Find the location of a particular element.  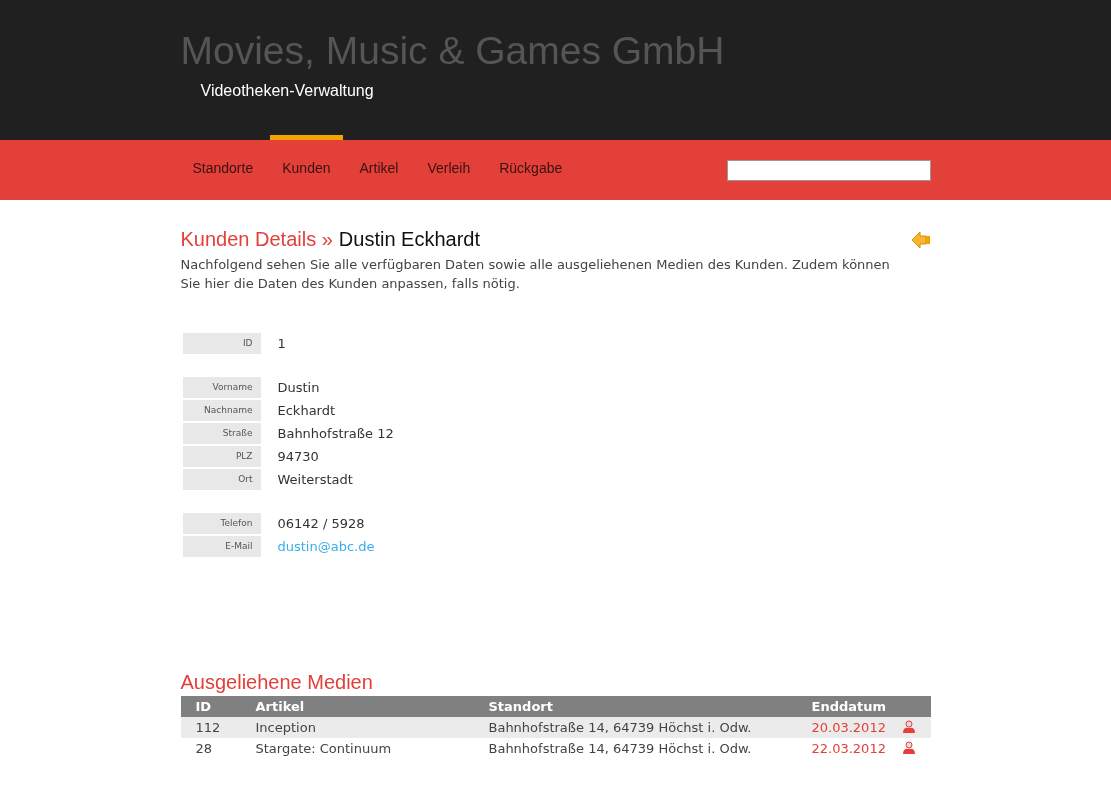

nav-tab: Artikel is located at coordinates (379, 167).